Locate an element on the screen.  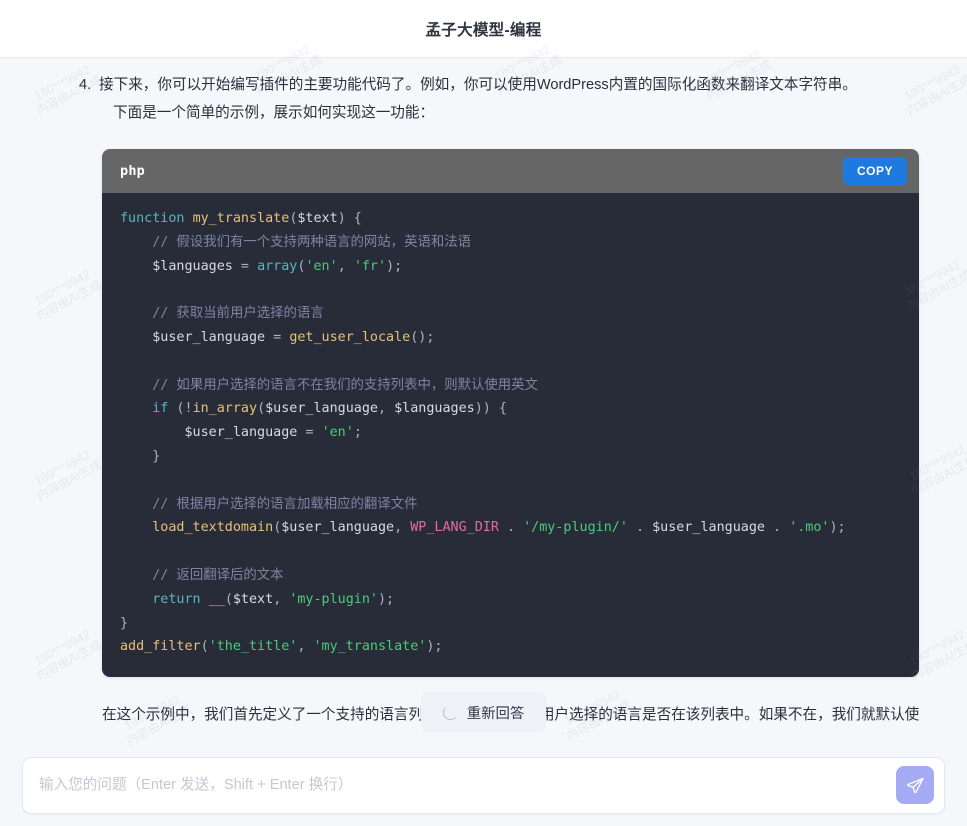
message-input is located at coordinates (467, 785).